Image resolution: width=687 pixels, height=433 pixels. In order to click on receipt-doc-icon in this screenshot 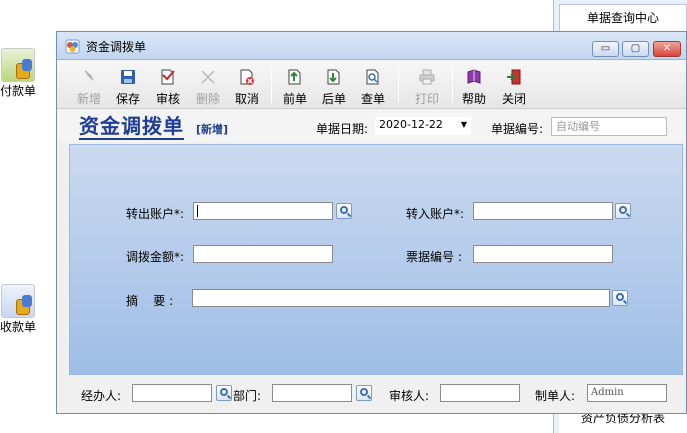, I will do `click(18, 301)`.